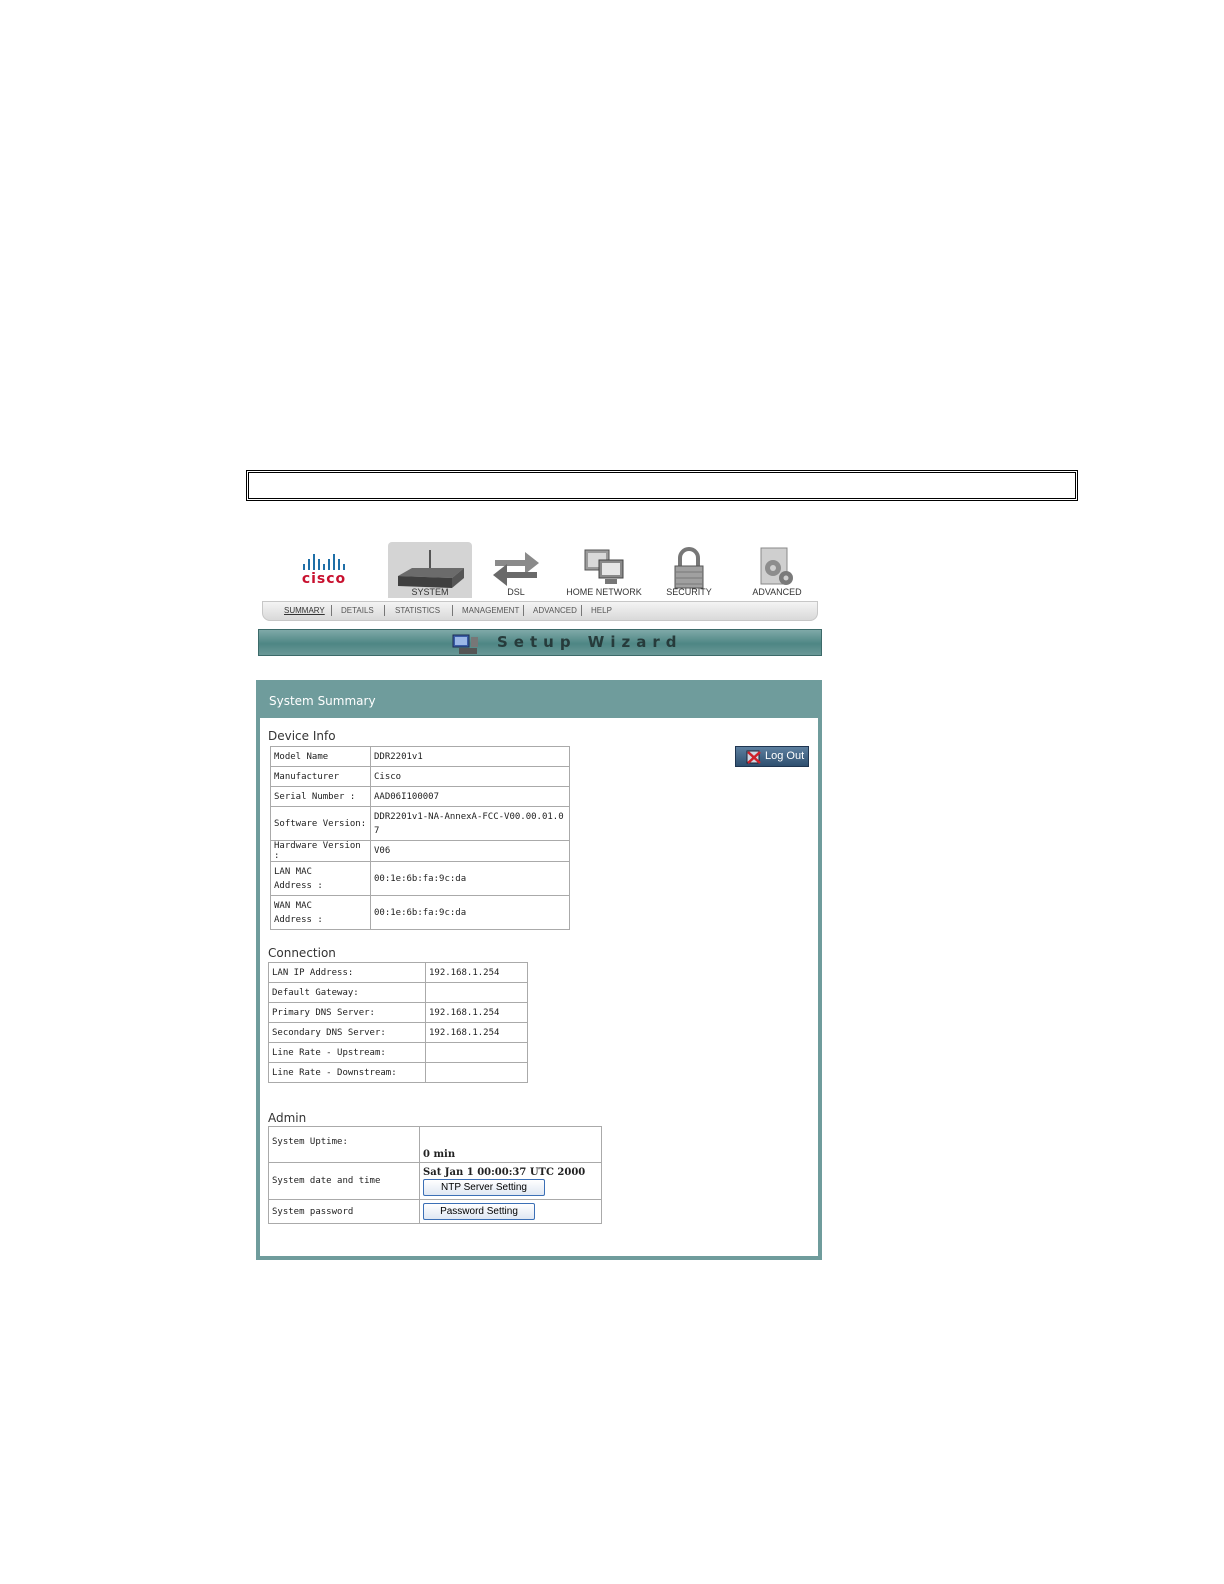  I want to click on subtab-statistics: STATISTICS, so click(417, 610).